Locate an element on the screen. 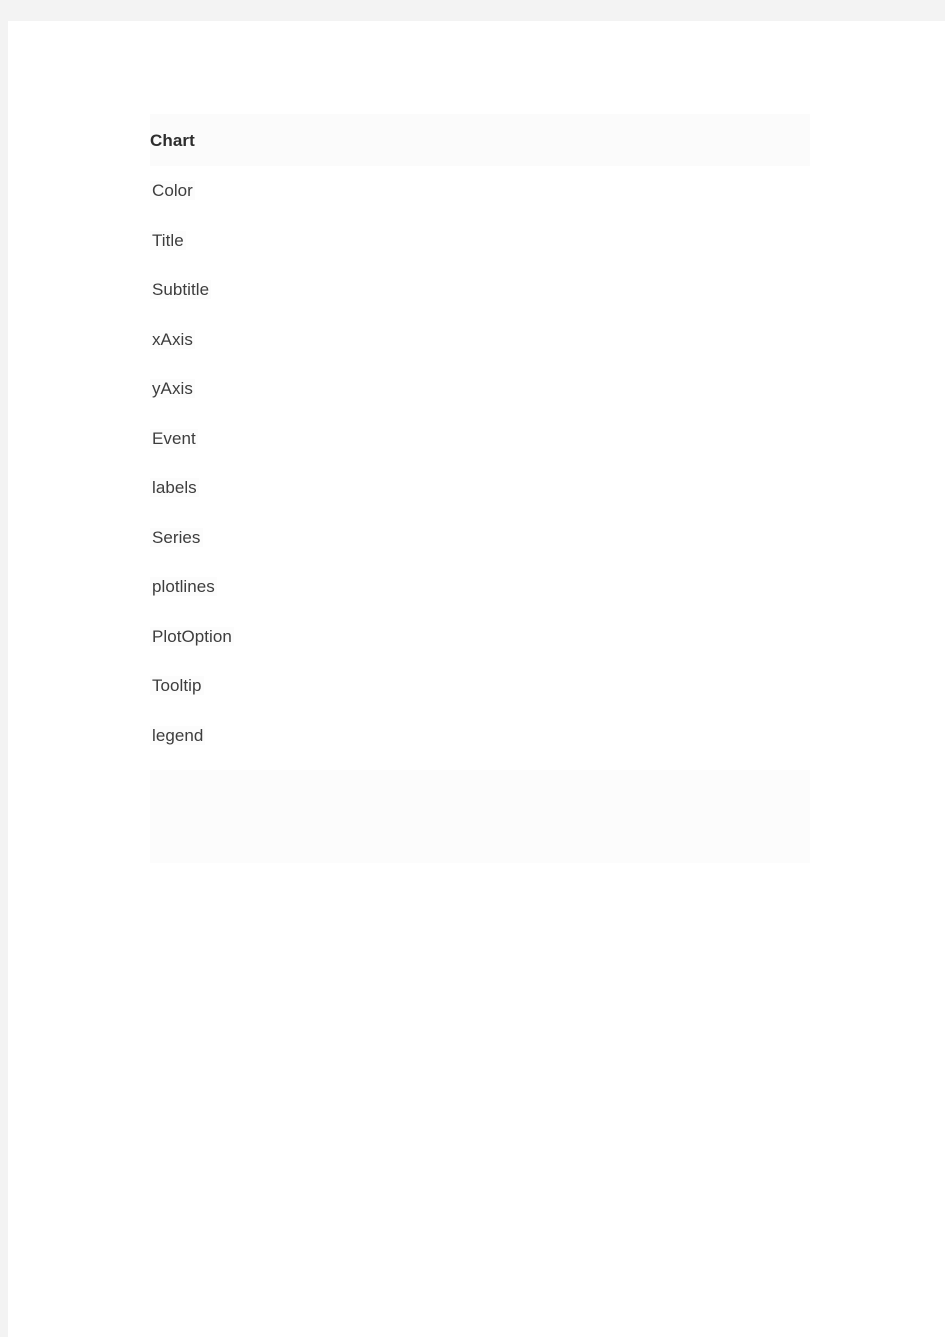 Image resolution: width=945 pixels, height=1337 pixels. list-item-label: PlotOption is located at coordinates (192, 636).